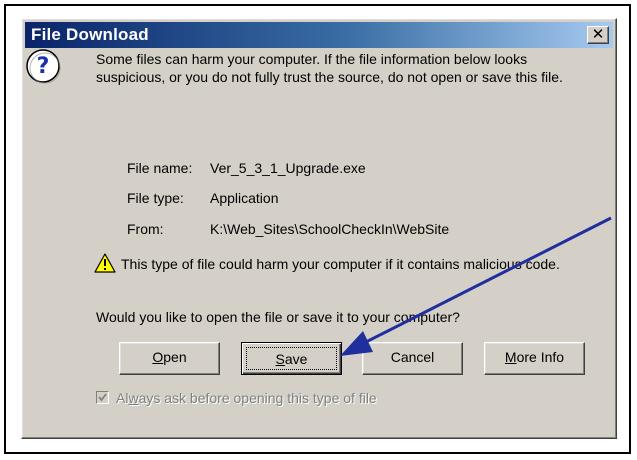  I want to click on close-icon: ✕, so click(598, 34).